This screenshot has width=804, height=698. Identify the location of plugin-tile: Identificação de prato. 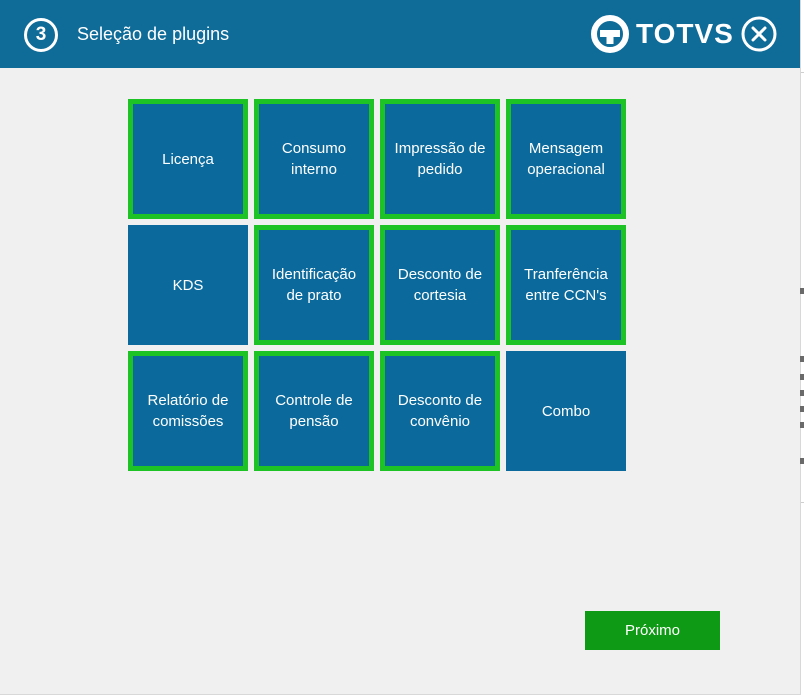
(314, 285).